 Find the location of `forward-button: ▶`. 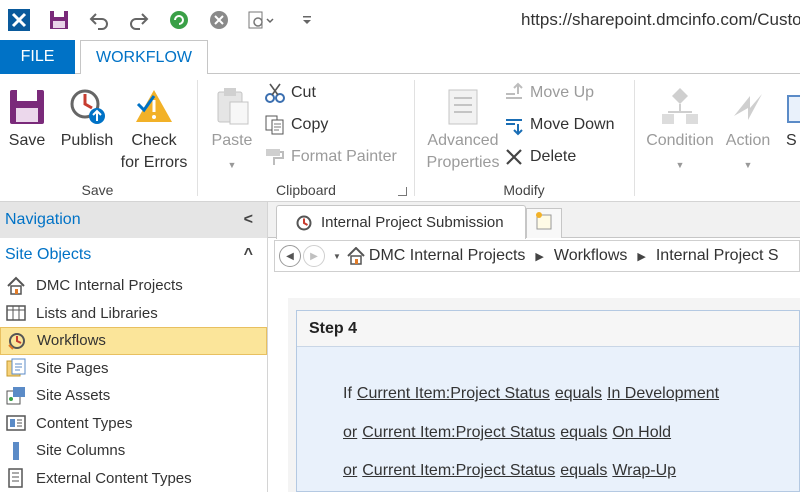

forward-button: ▶ is located at coordinates (314, 256).